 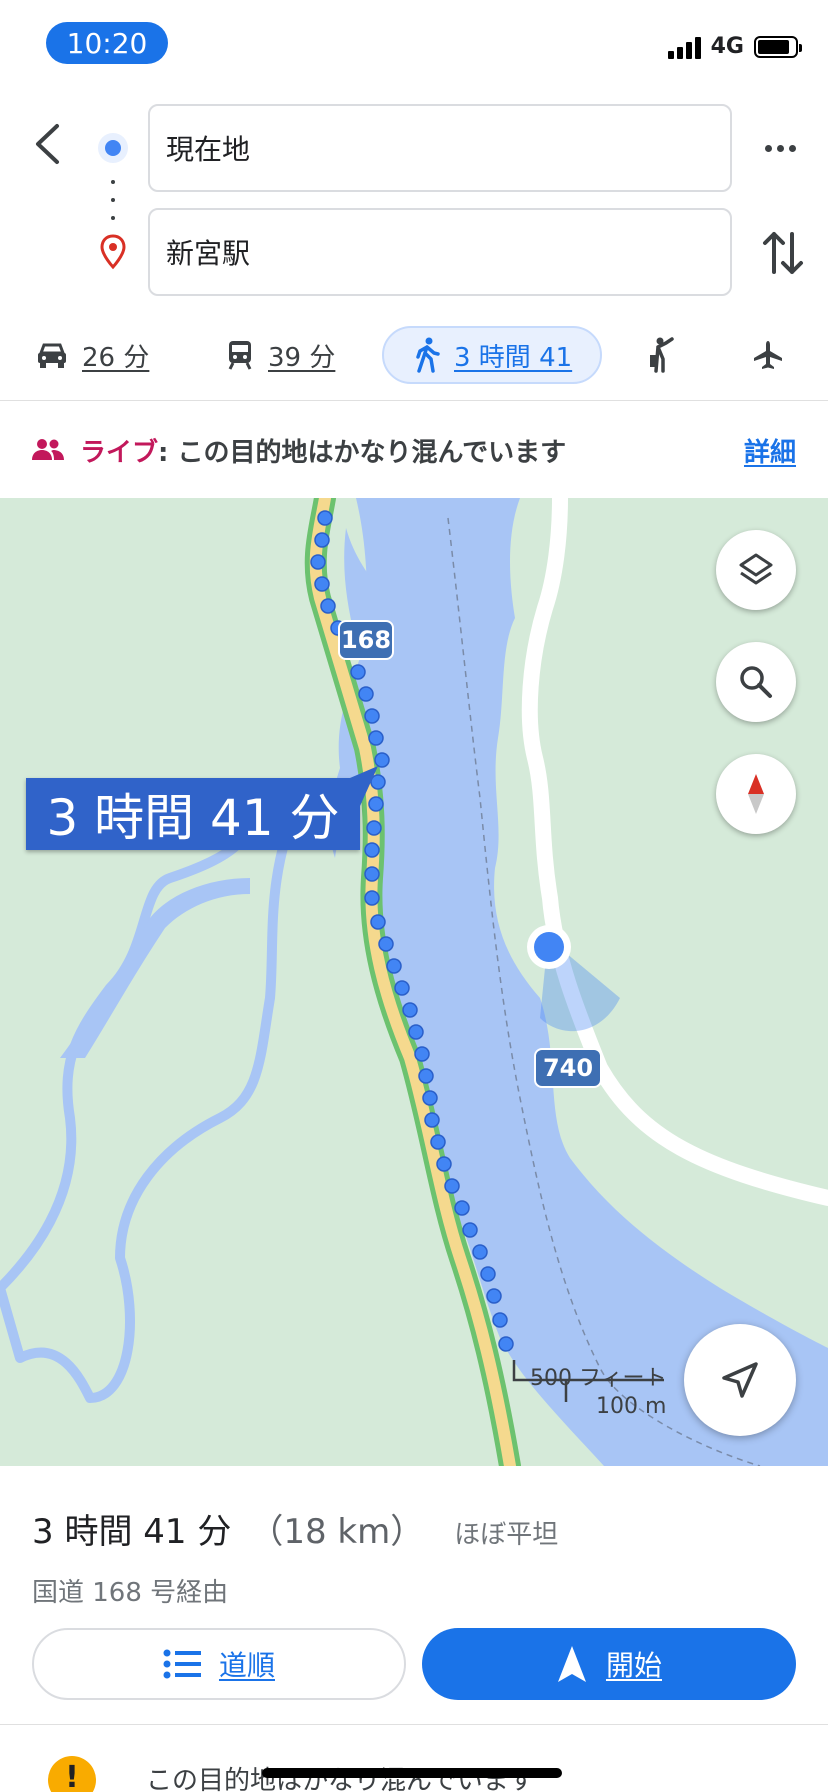 What do you see at coordinates (633, 1665) in the screenshot?
I see `start-label: 開始` at bounding box center [633, 1665].